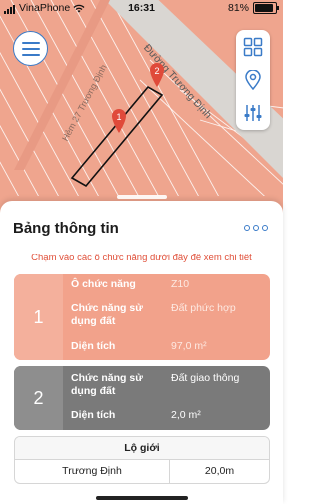  I want to click on battery-percent: 81%, so click(238, 8).